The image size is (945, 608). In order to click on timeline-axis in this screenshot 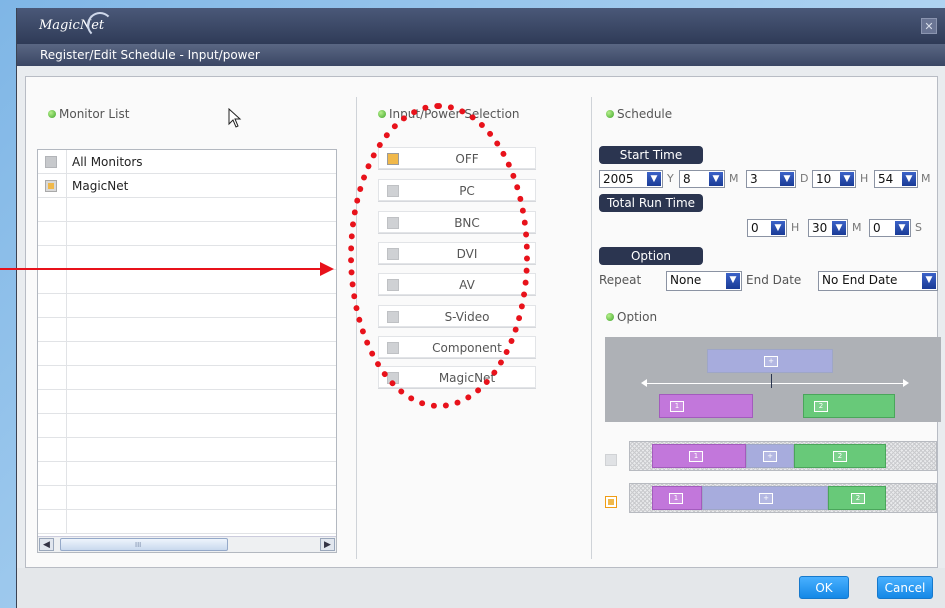, I will do `click(774, 383)`.